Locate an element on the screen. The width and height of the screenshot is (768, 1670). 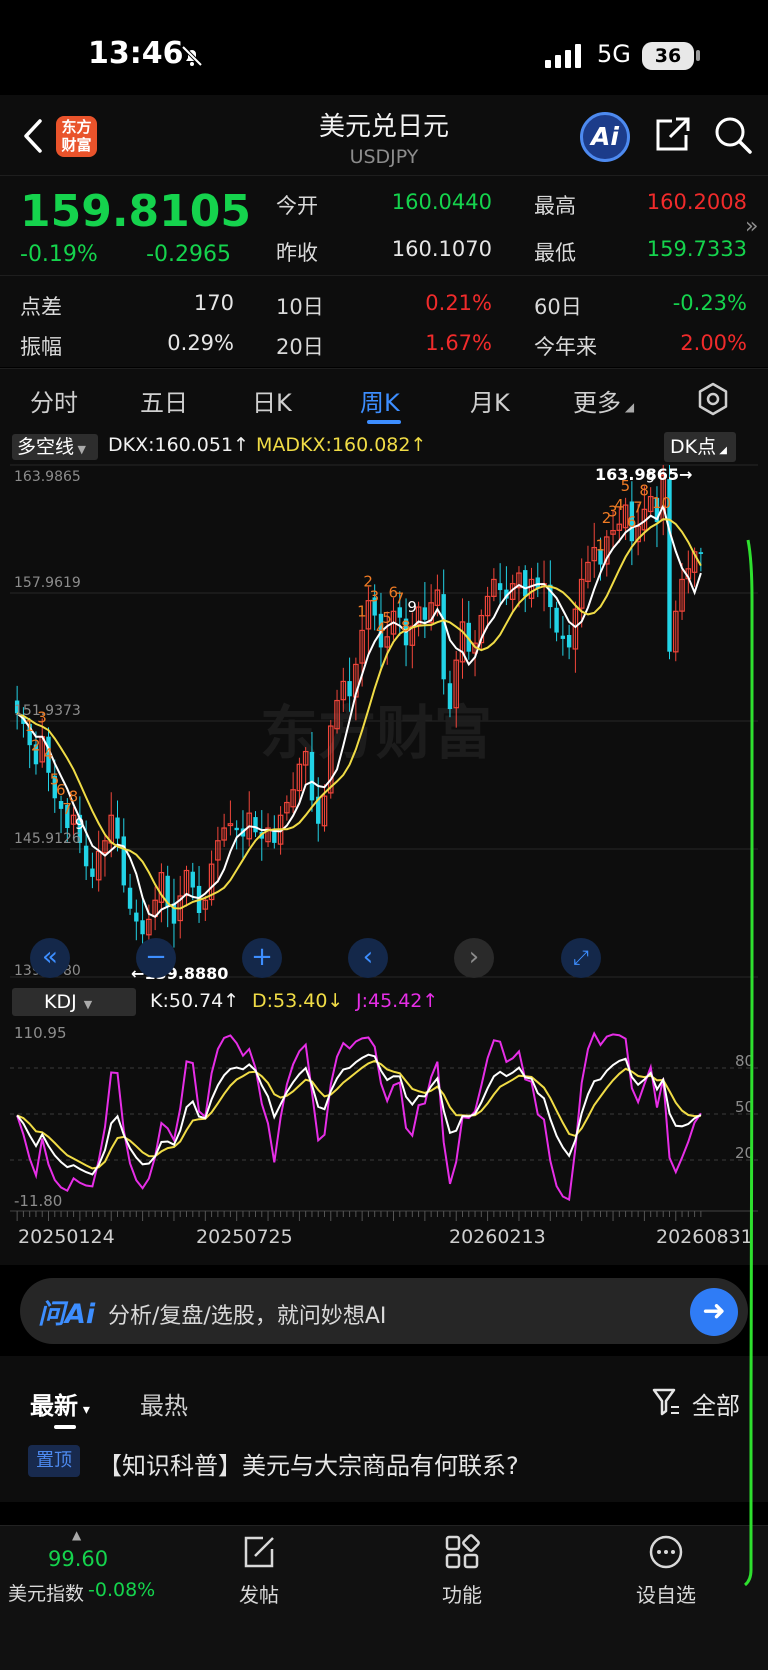
prev-close-label: 昨收 is located at coordinates (297, 253).